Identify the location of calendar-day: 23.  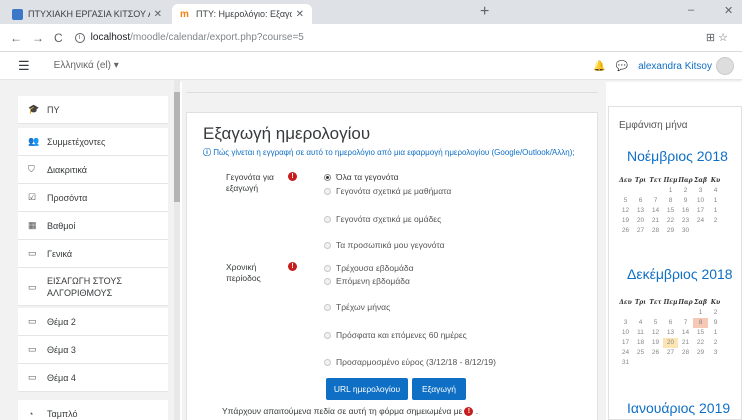
(685, 221).